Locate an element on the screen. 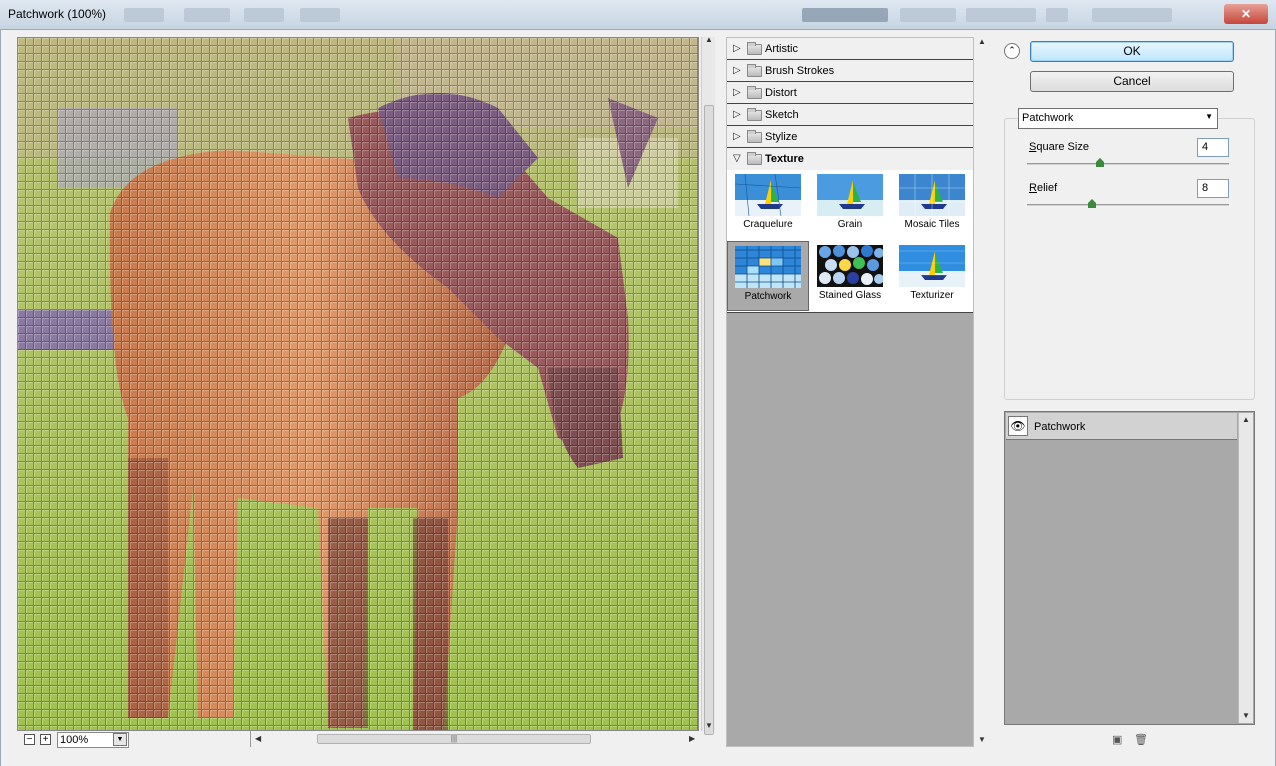 The width and height of the screenshot is (1276, 766). relief-label: Relief is located at coordinates (1043, 188).